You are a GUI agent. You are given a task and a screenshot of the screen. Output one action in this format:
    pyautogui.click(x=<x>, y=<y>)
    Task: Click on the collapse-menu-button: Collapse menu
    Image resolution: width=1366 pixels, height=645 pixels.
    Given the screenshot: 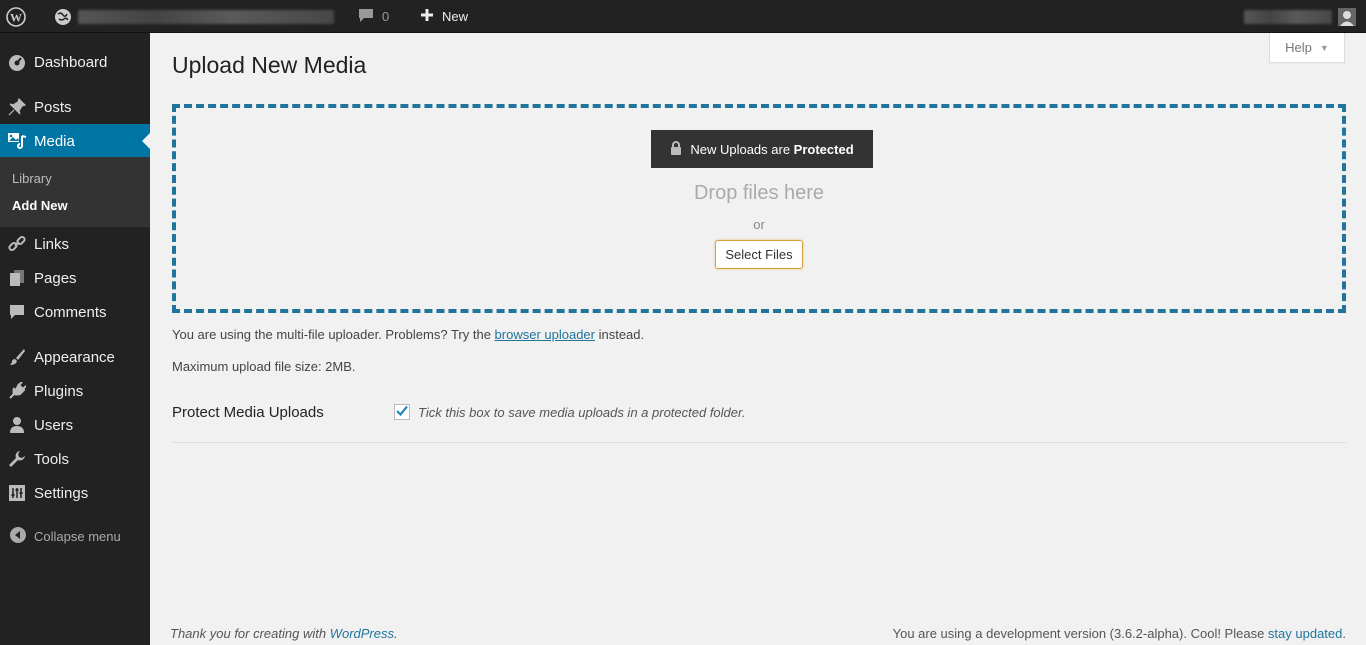 What is the action you would take?
    pyautogui.click(x=65, y=536)
    